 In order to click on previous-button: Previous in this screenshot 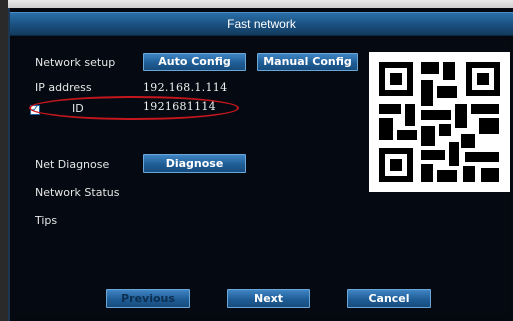, I will do `click(148, 298)`.